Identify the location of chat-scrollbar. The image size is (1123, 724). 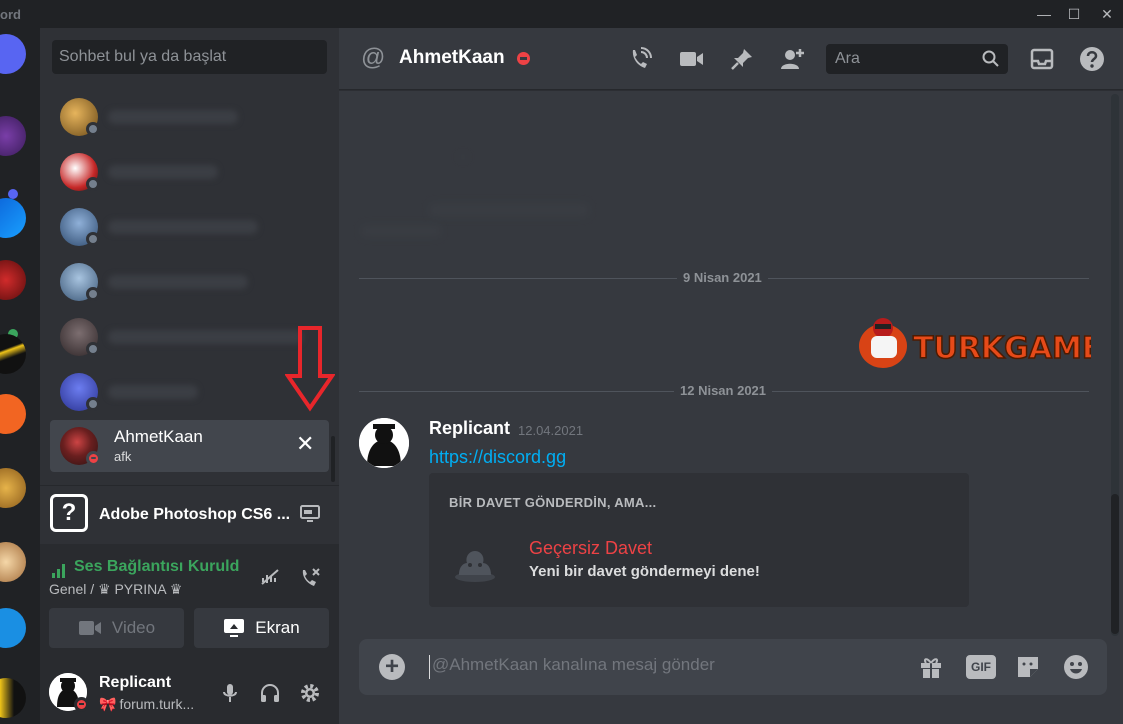
(1115, 365).